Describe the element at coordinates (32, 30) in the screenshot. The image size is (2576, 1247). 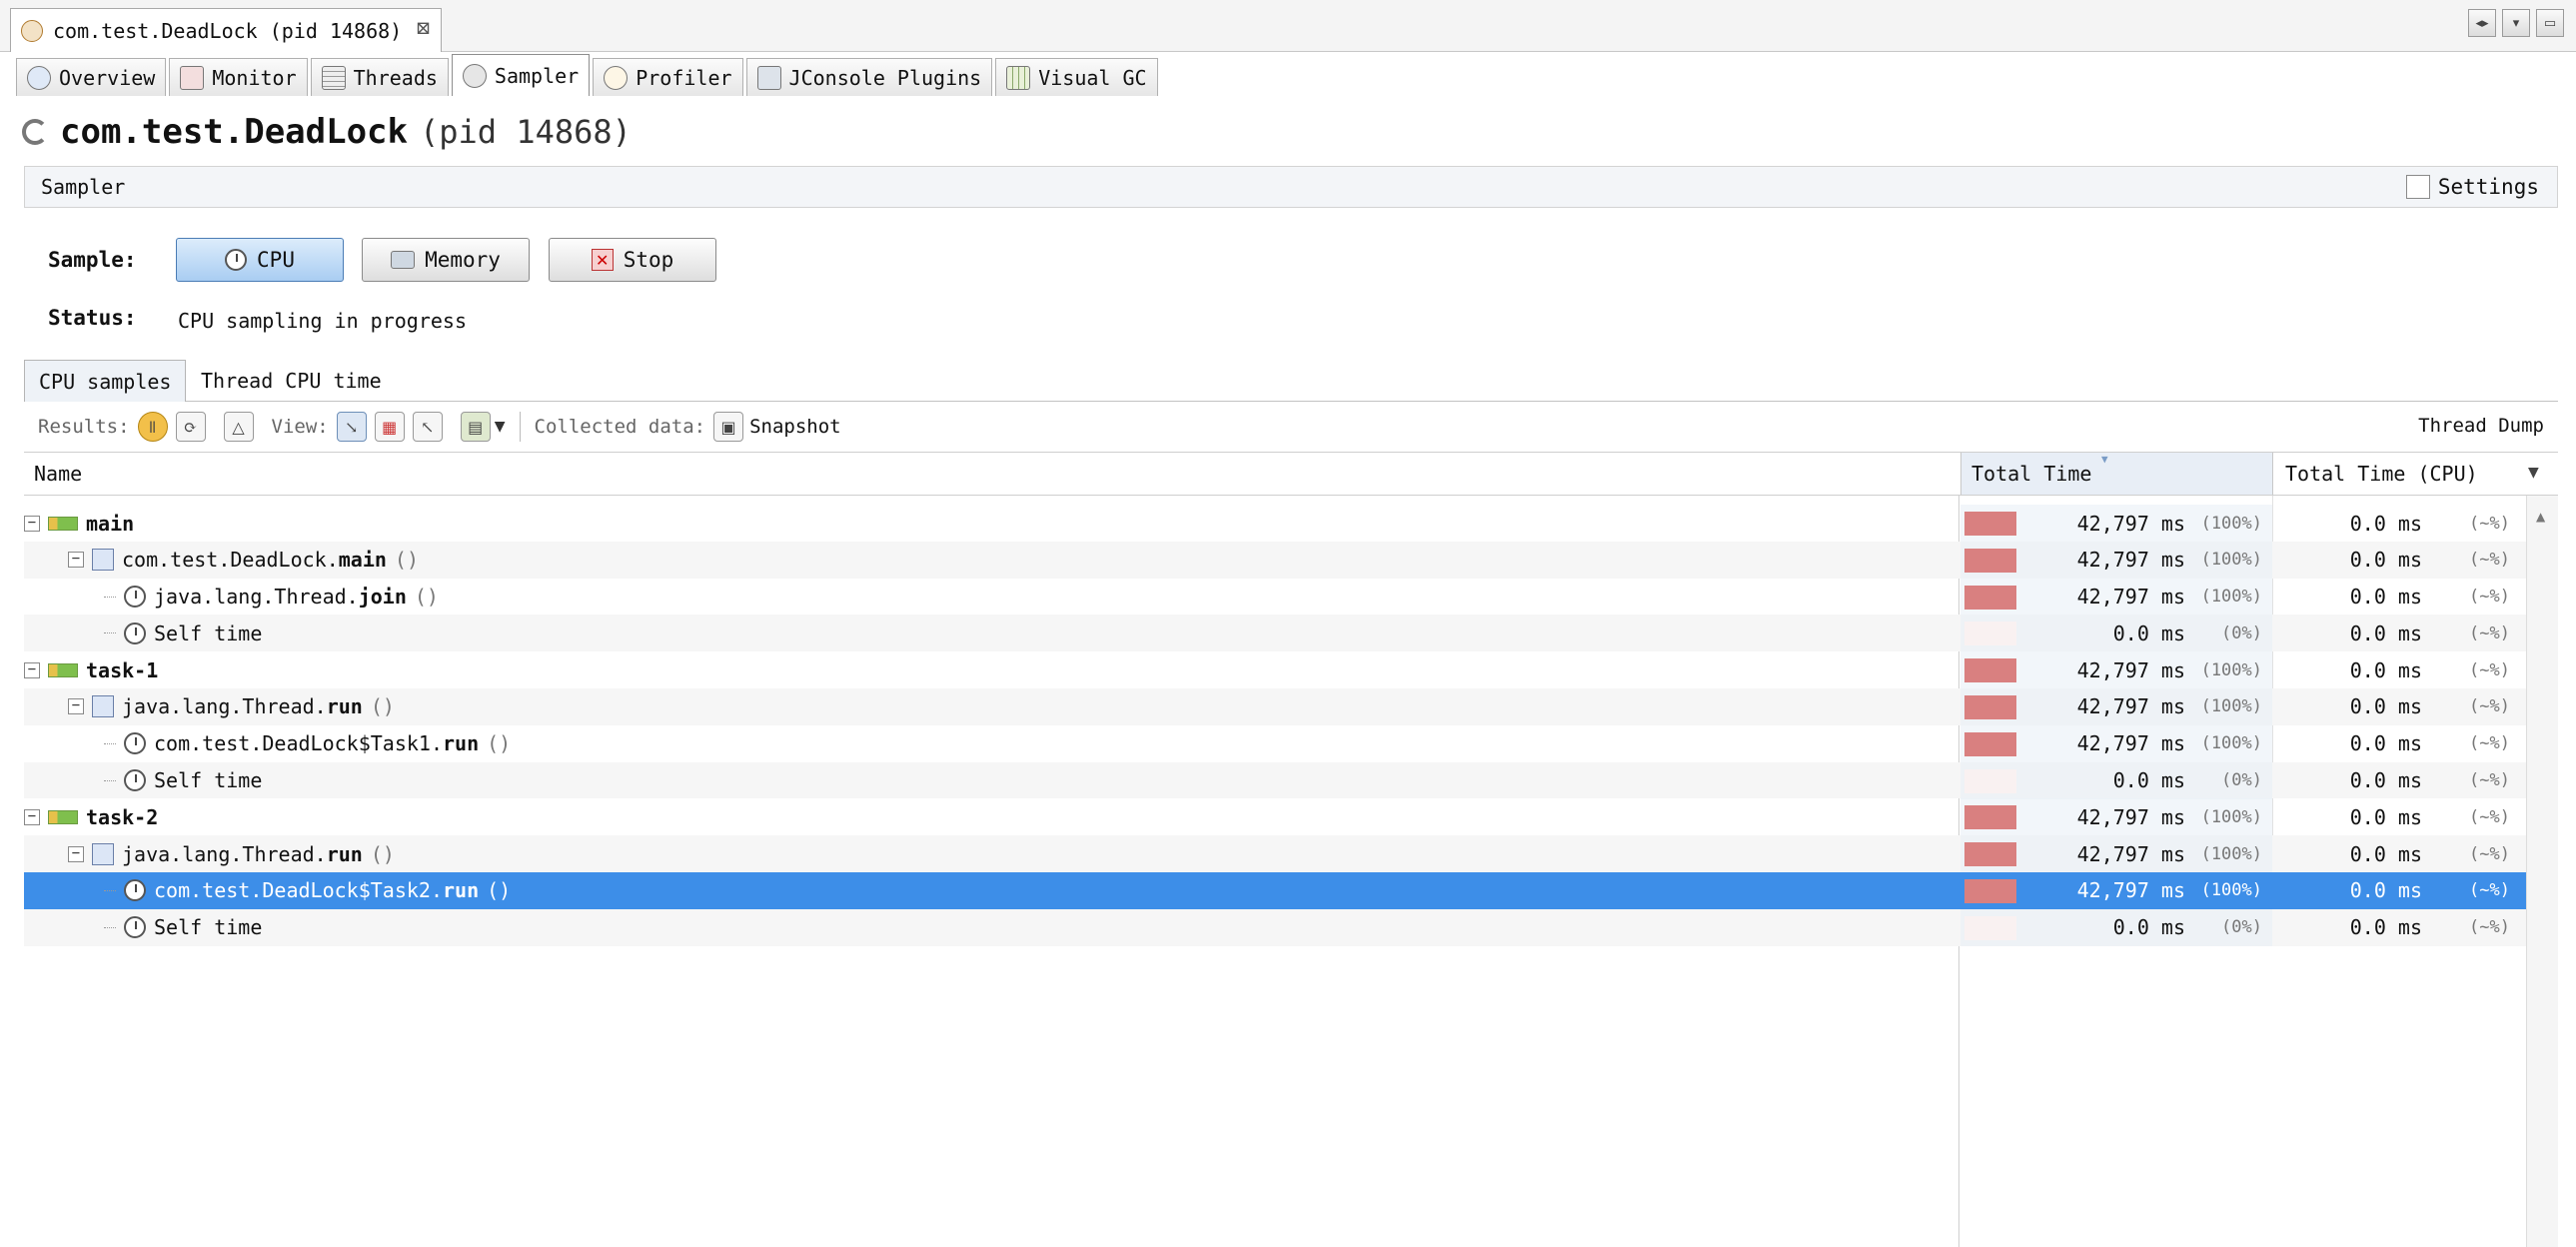
I see `java-app-icon` at that location.